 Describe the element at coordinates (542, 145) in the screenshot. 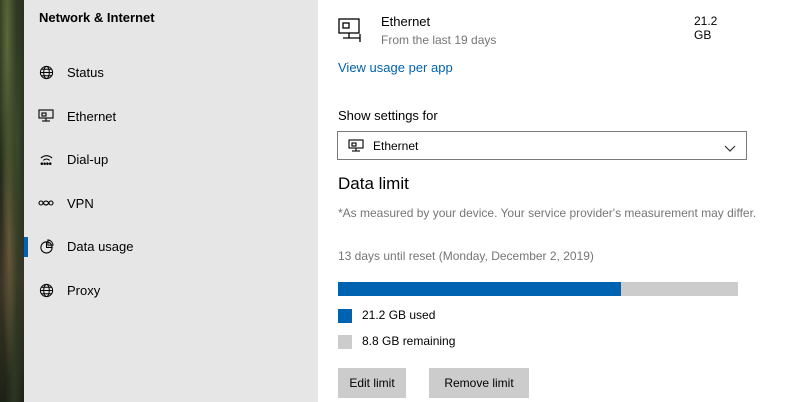

I see `show-settings-dropdown: Ethernet` at that location.